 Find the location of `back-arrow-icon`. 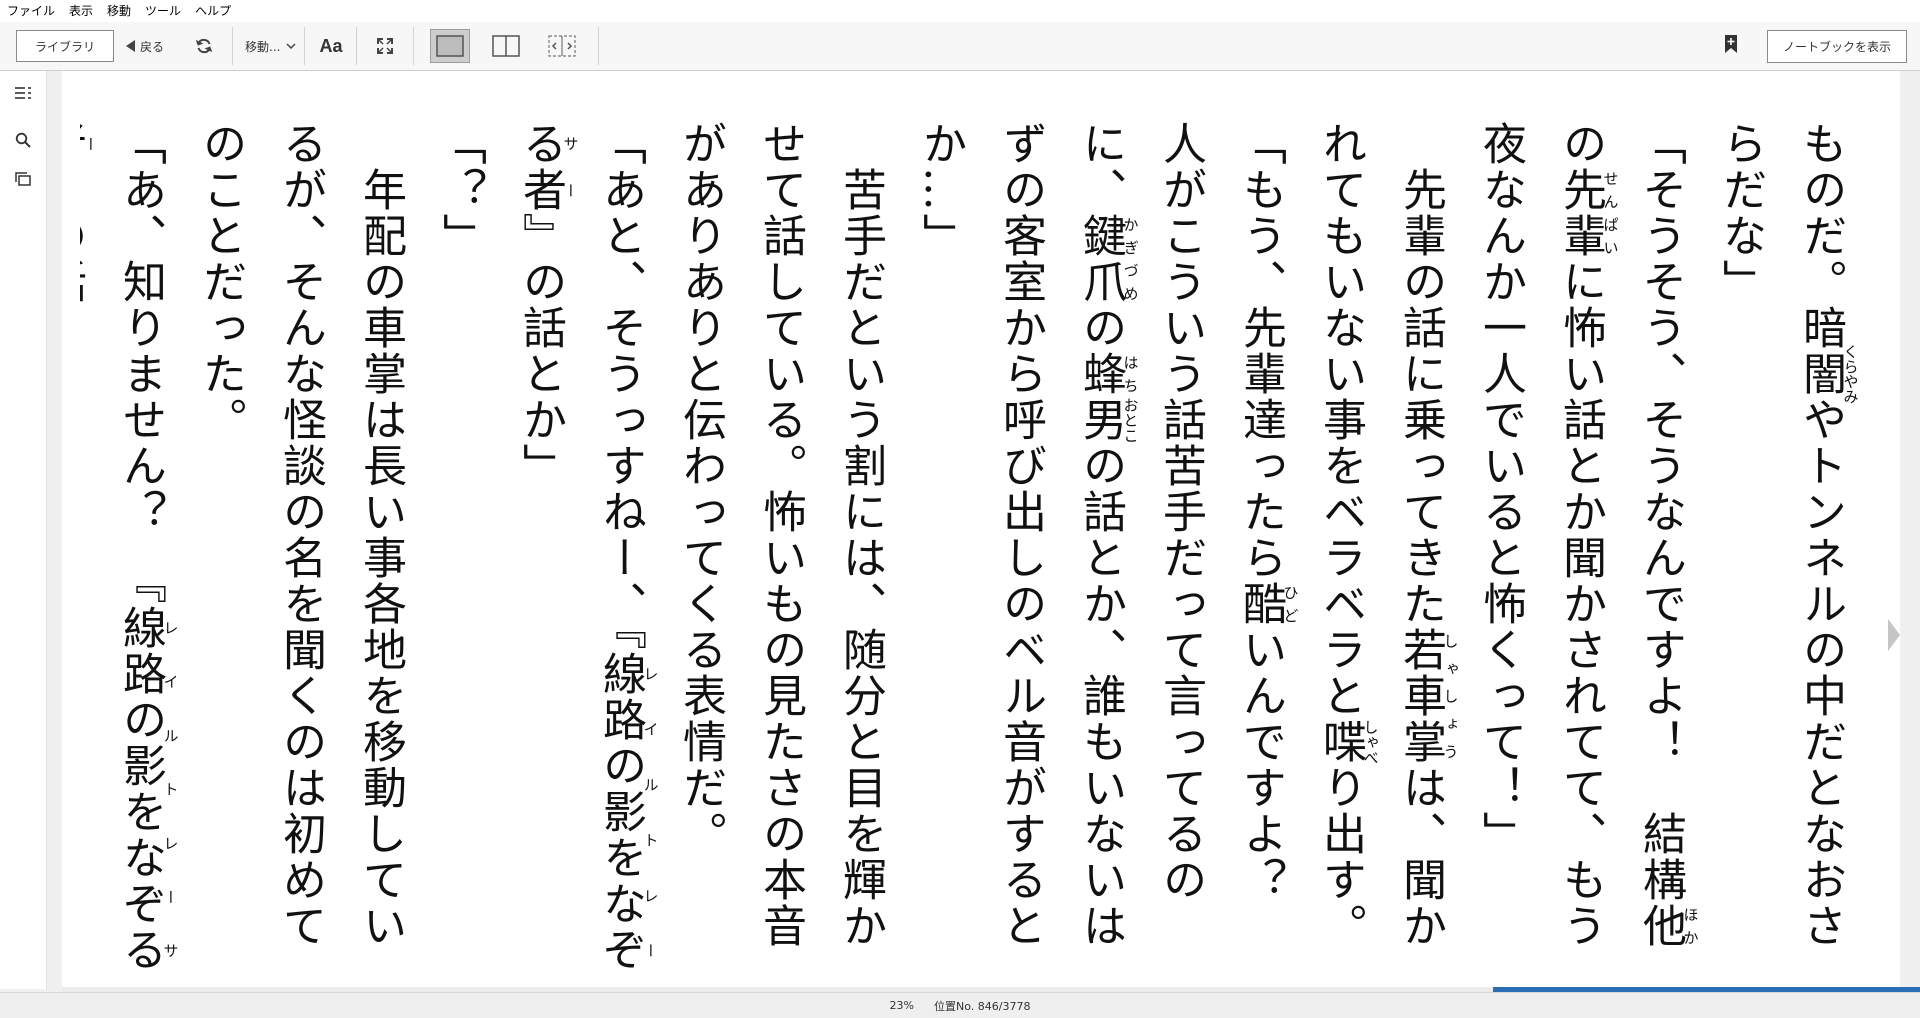

back-arrow-icon is located at coordinates (130, 46).